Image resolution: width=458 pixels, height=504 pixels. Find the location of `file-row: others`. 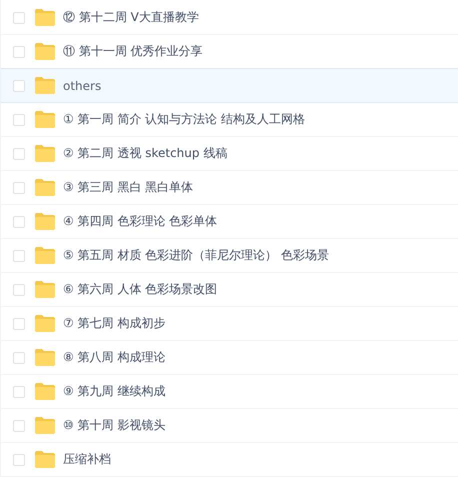

file-row: others is located at coordinates (229, 85).